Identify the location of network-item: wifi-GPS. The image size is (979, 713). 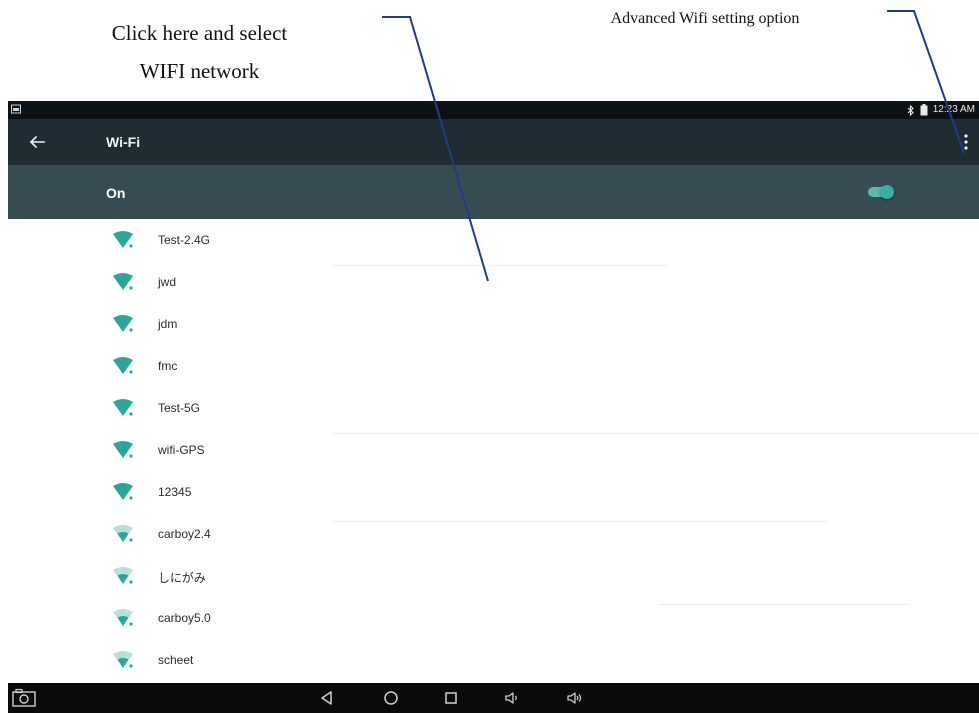
(493, 450).